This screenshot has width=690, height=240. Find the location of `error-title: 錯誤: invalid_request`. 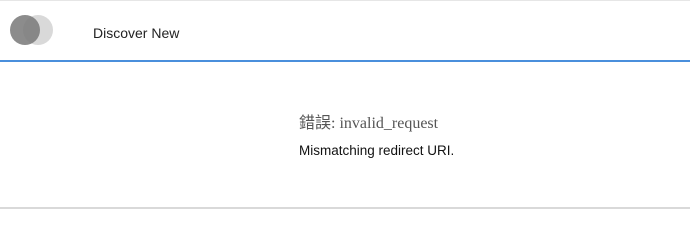

error-title: 錯誤: invalid_request is located at coordinates (369, 123).